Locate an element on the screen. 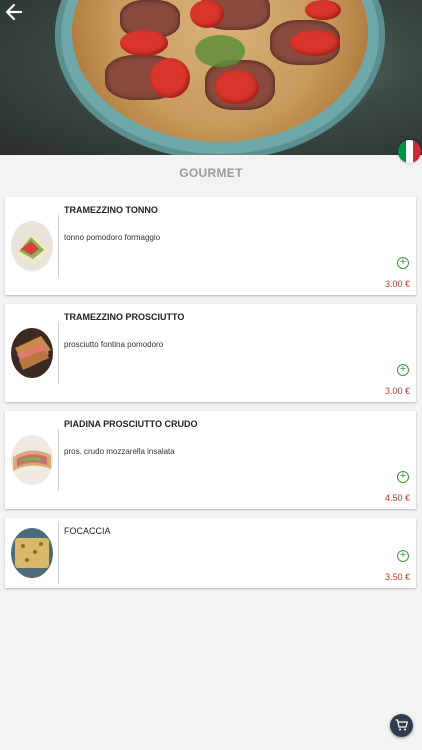 This screenshot has width=422, height=750. product-name: PIADINA PROSCIUTTO CRUDO is located at coordinates (131, 424).